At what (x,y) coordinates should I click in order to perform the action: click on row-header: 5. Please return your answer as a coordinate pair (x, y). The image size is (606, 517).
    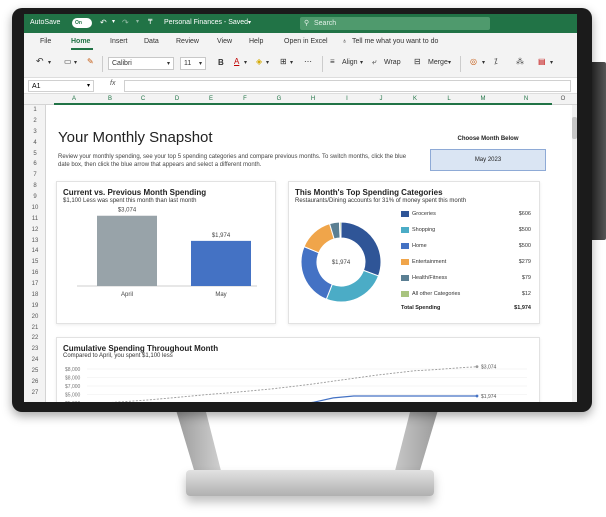
    Looking at the image, I should click on (35, 154).